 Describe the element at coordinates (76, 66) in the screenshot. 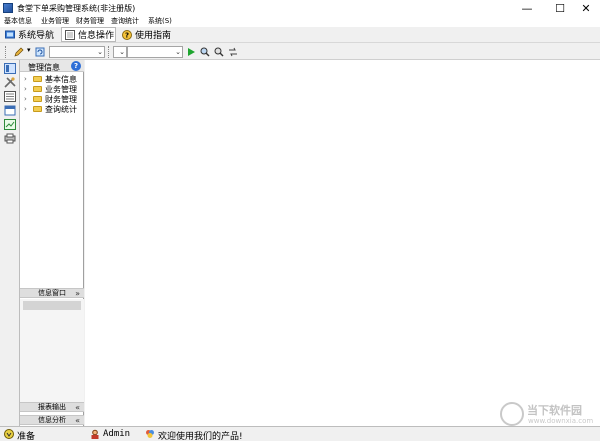

I see `panel-help-icon: ?` at that location.